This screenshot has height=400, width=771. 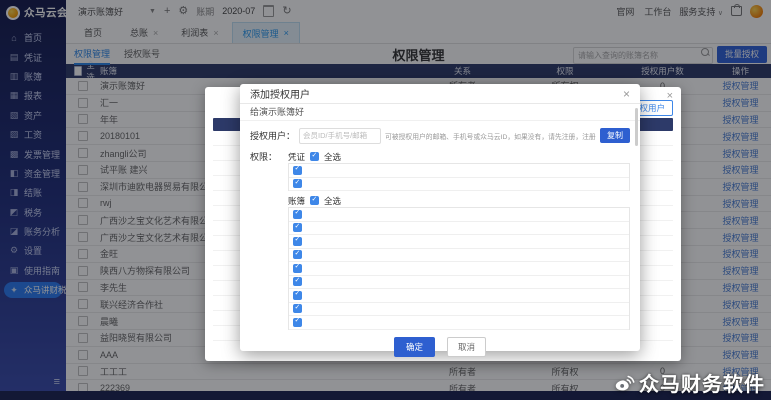 I want to click on dialog-subtitle: 给演示账簿好, so click(x=440, y=112).